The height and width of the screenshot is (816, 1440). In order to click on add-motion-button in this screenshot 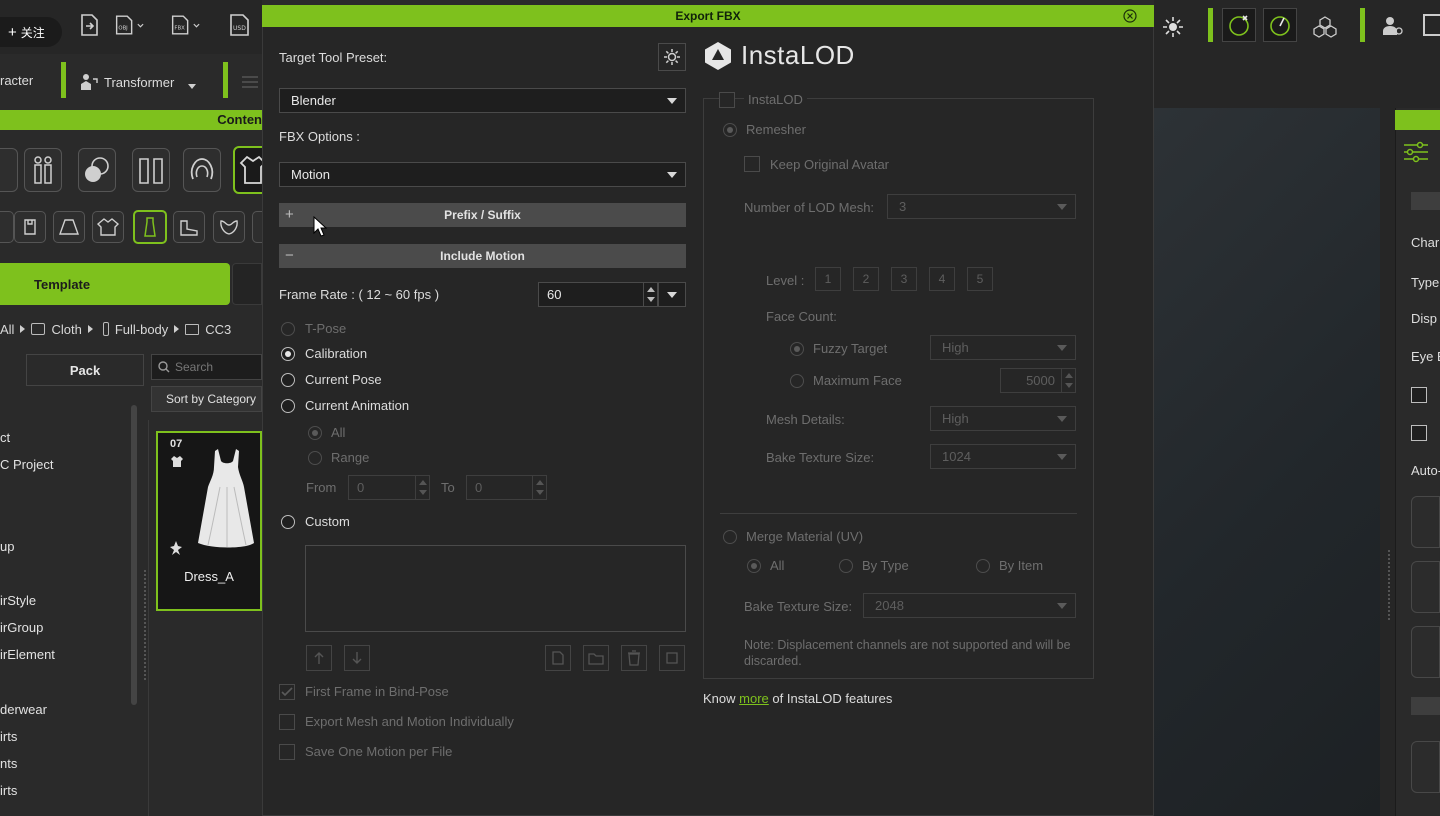, I will do `click(558, 658)`.